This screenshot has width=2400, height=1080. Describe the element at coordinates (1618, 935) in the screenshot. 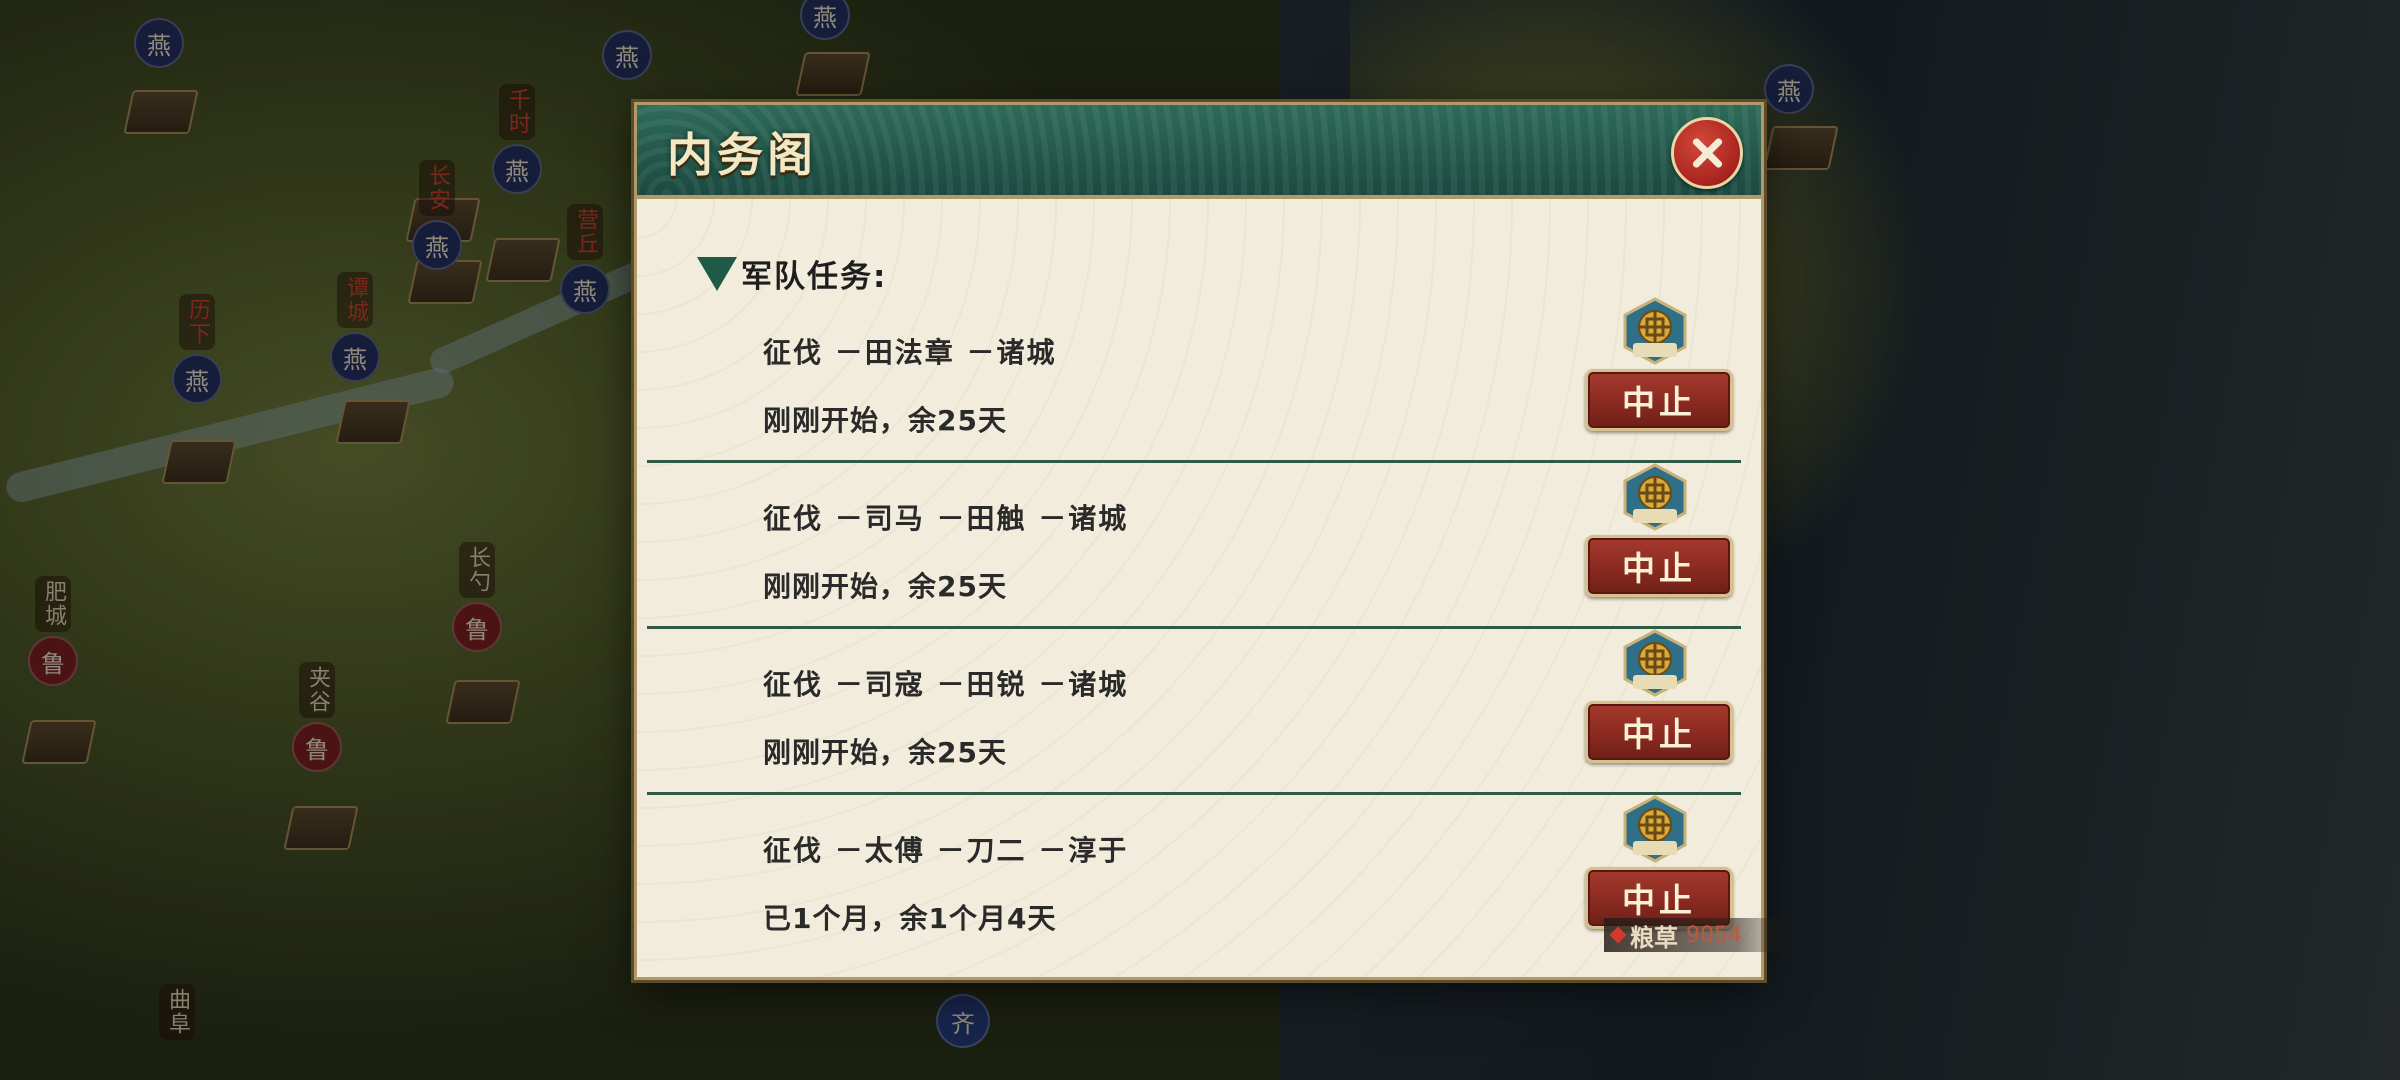

I see `diamond-icon` at that location.